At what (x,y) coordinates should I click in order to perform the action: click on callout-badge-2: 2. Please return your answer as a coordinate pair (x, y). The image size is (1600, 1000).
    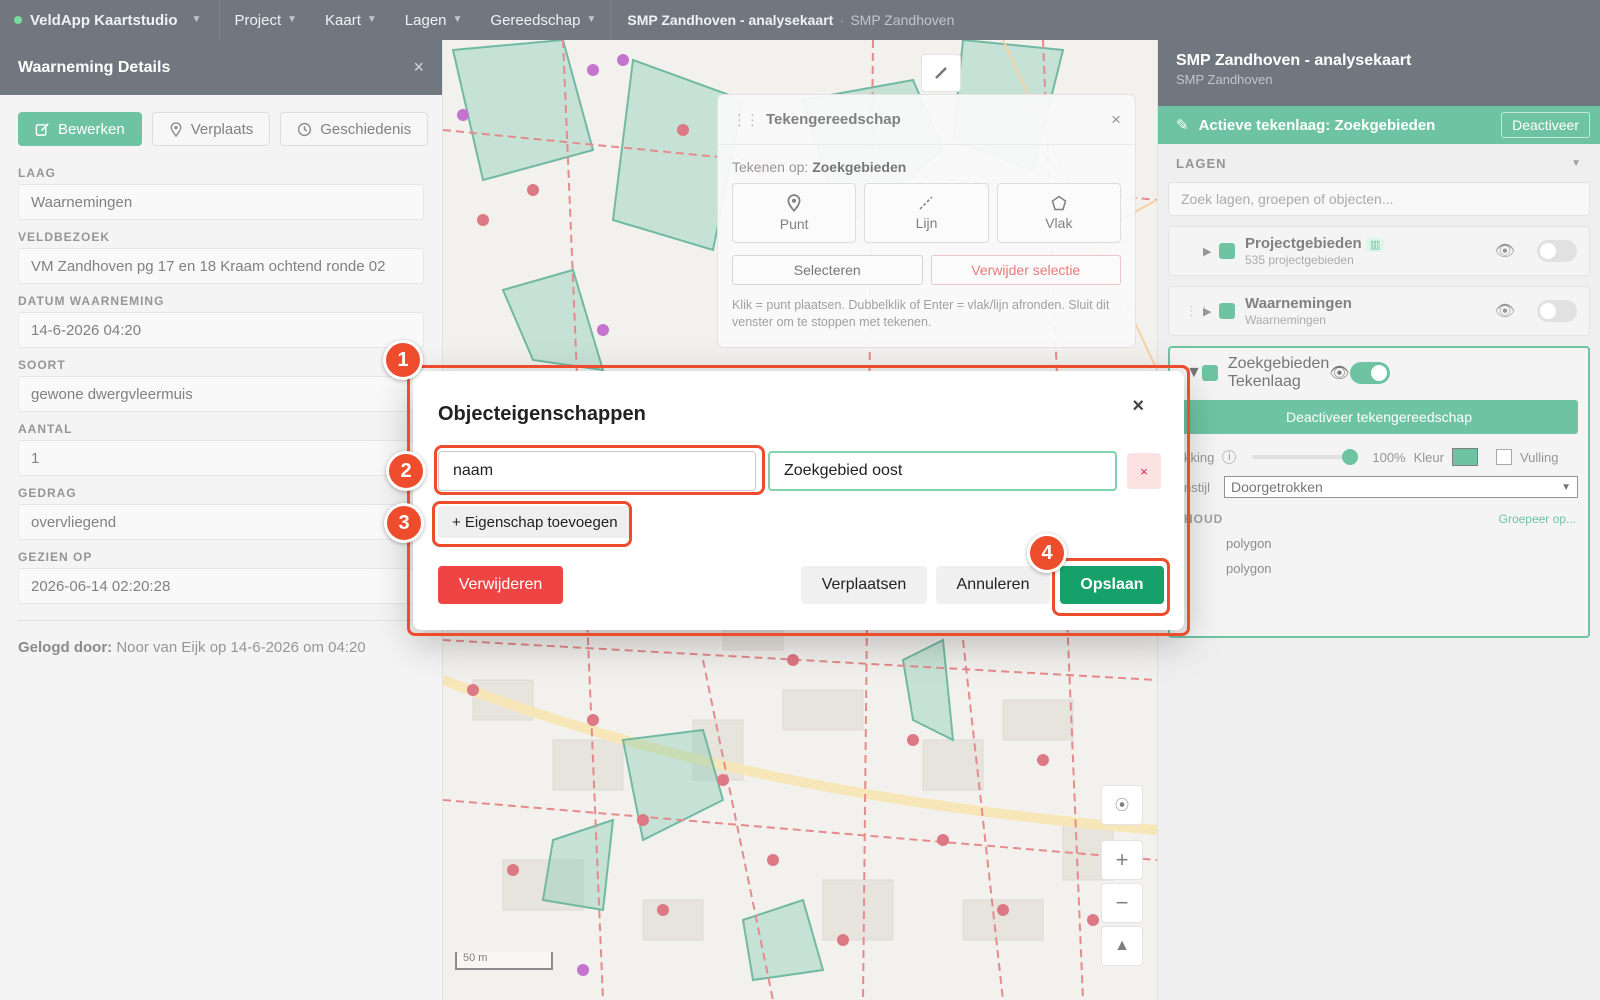
    Looking at the image, I should click on (406, 471).